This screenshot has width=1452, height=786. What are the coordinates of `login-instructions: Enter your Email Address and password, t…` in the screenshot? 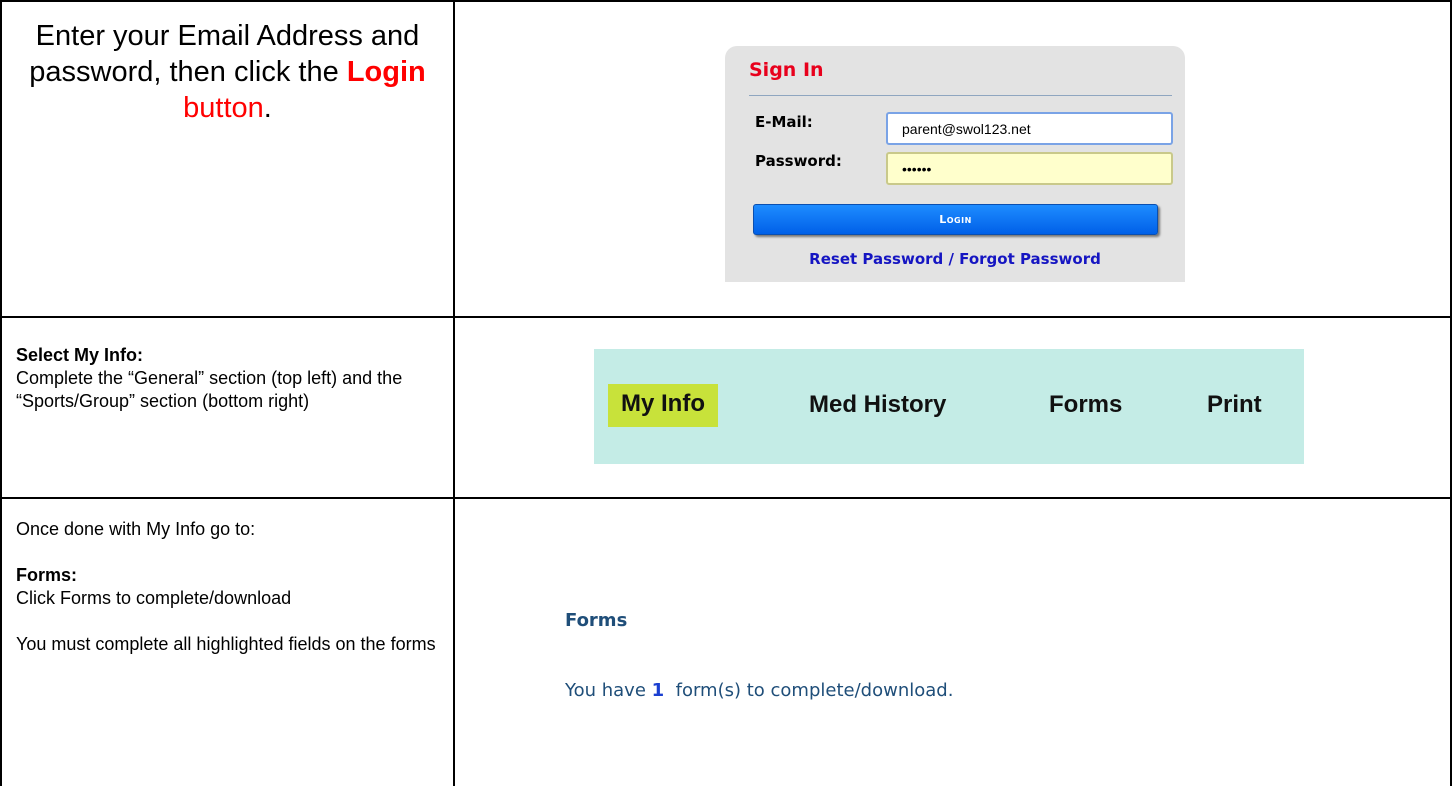 It's located at (227, 72).